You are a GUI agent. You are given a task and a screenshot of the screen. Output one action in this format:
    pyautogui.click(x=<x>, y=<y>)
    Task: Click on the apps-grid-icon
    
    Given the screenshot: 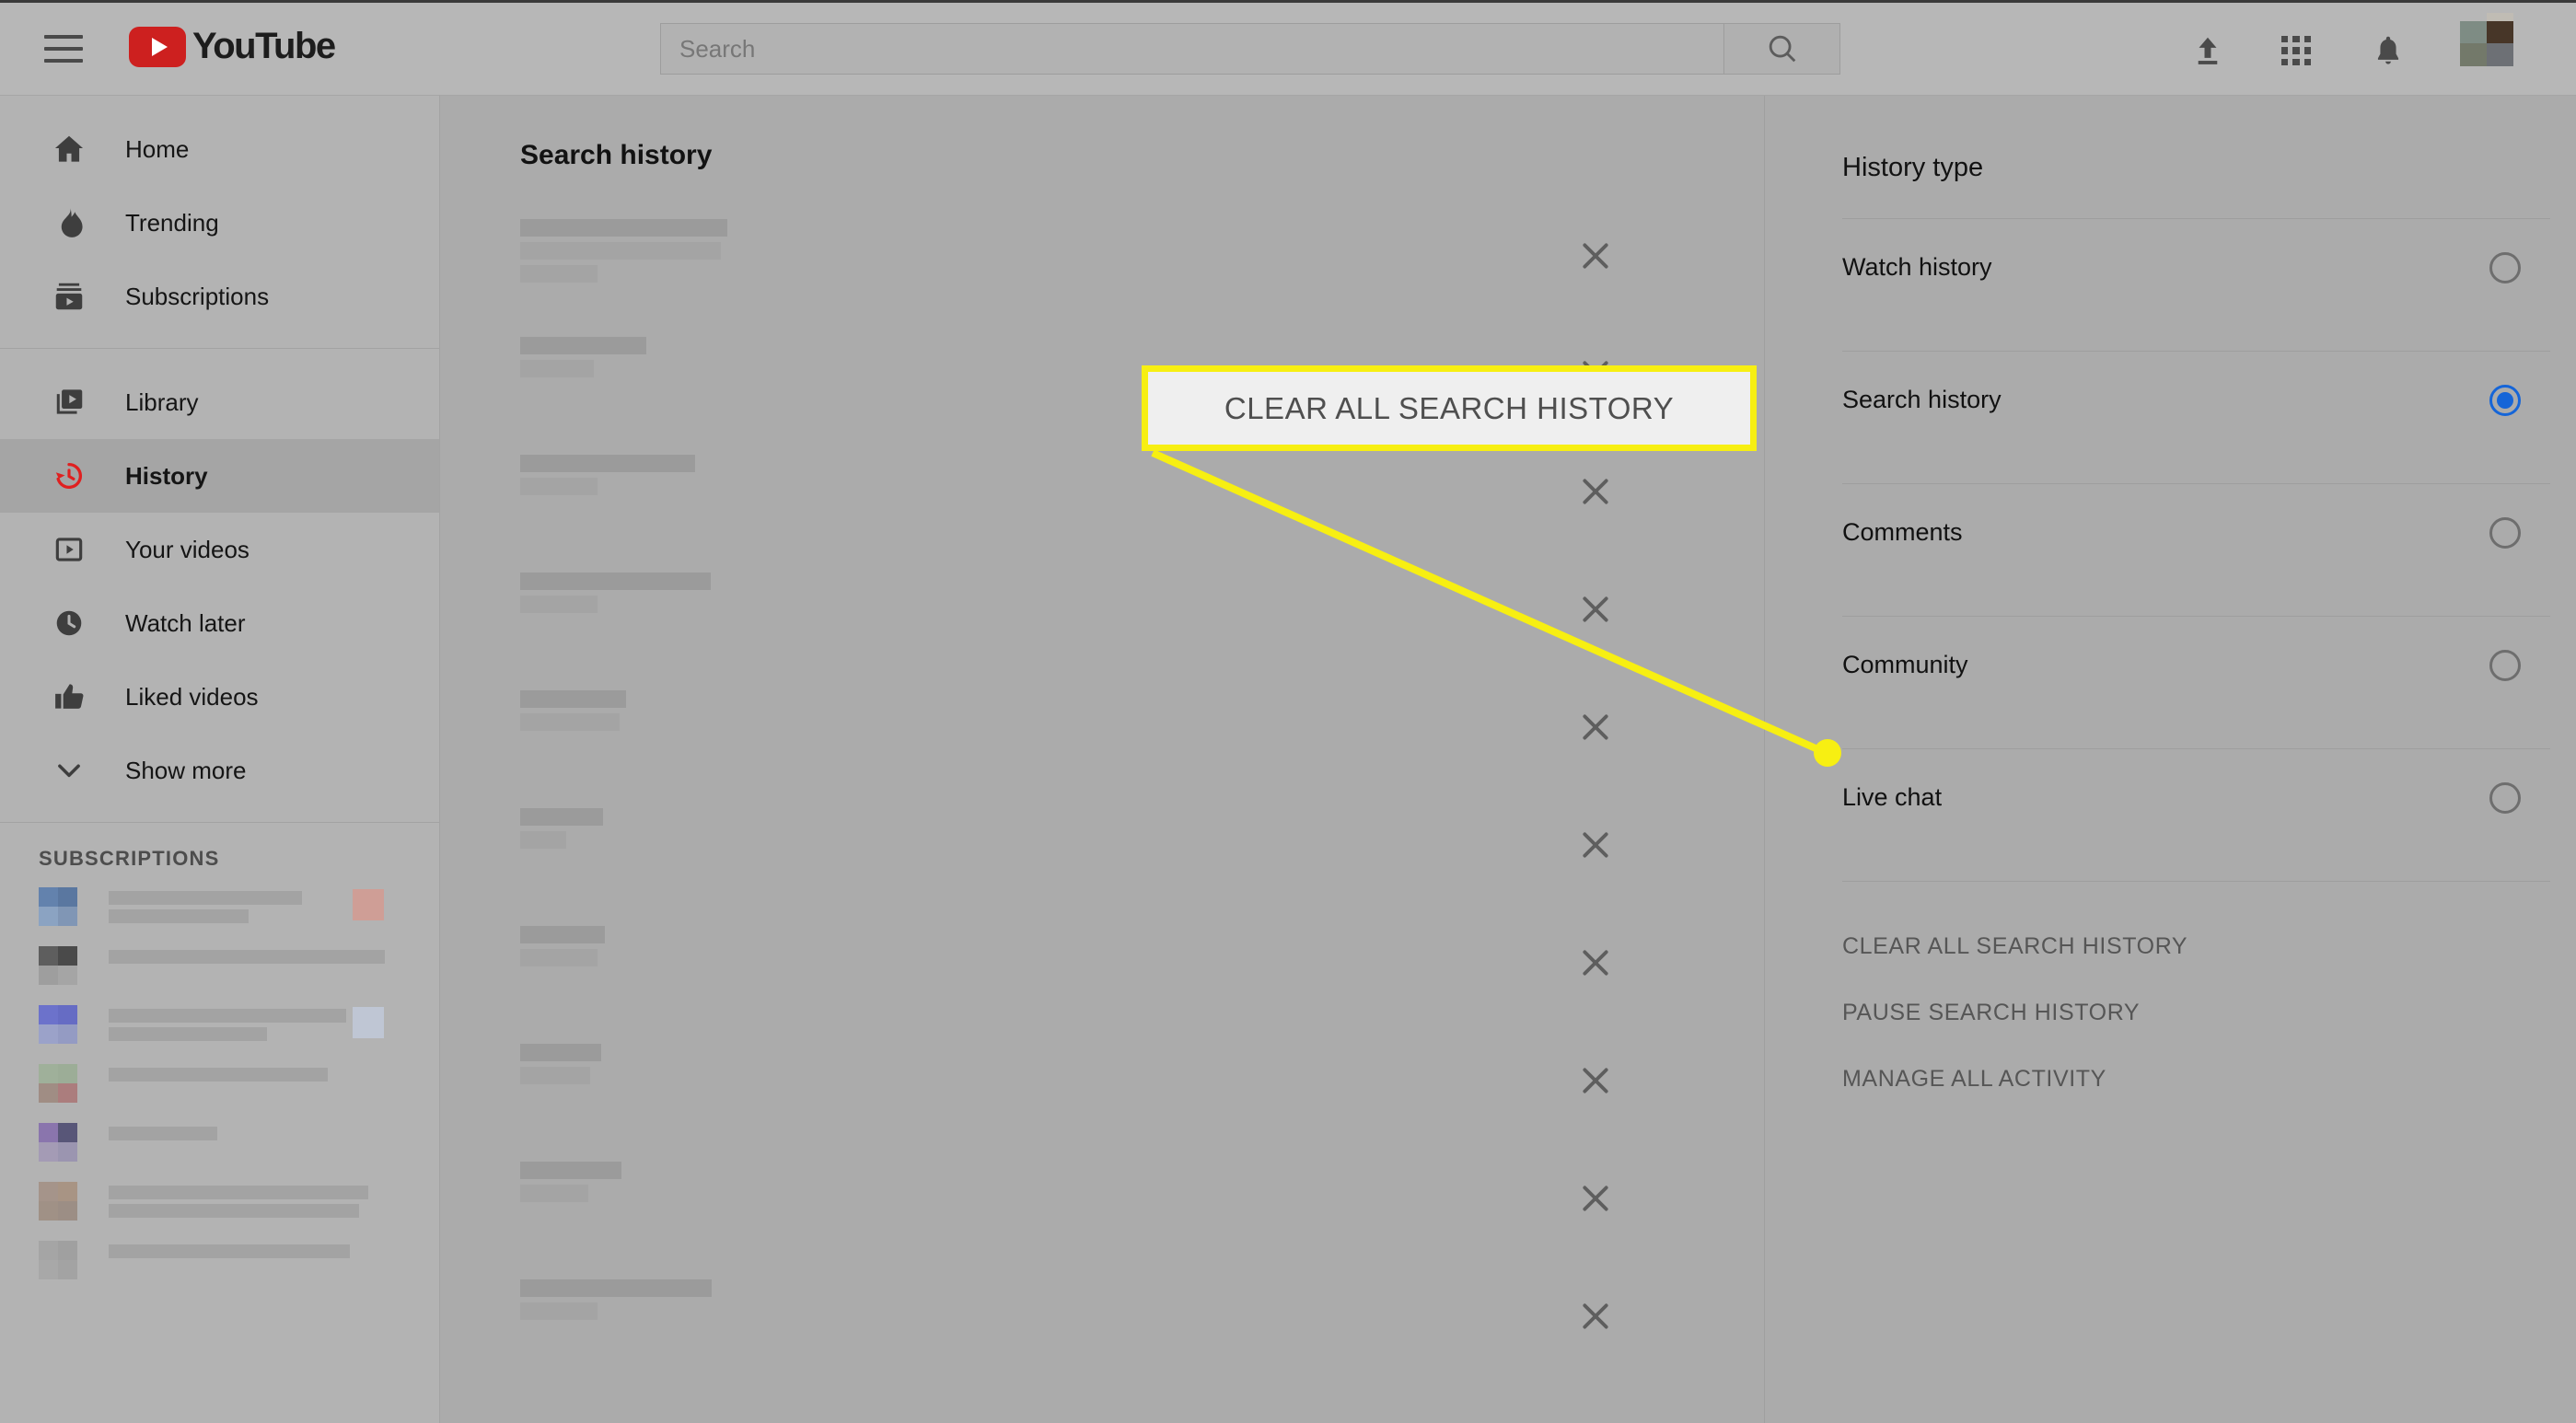 What is the action you would take?
    pyautogui.click(x=2296, y=50)
    